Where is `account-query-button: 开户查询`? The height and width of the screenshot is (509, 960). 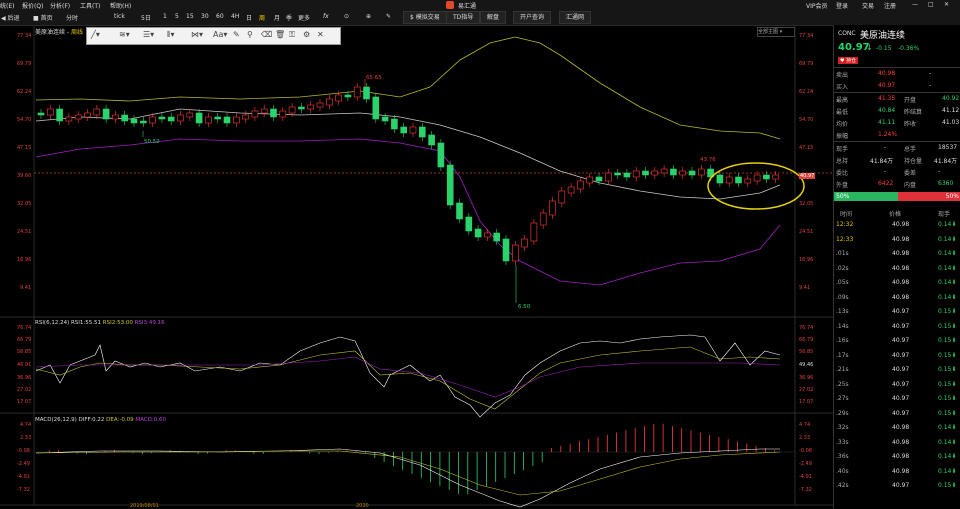
account-query-button: 开户查询 is located at coordinates (532, 17).